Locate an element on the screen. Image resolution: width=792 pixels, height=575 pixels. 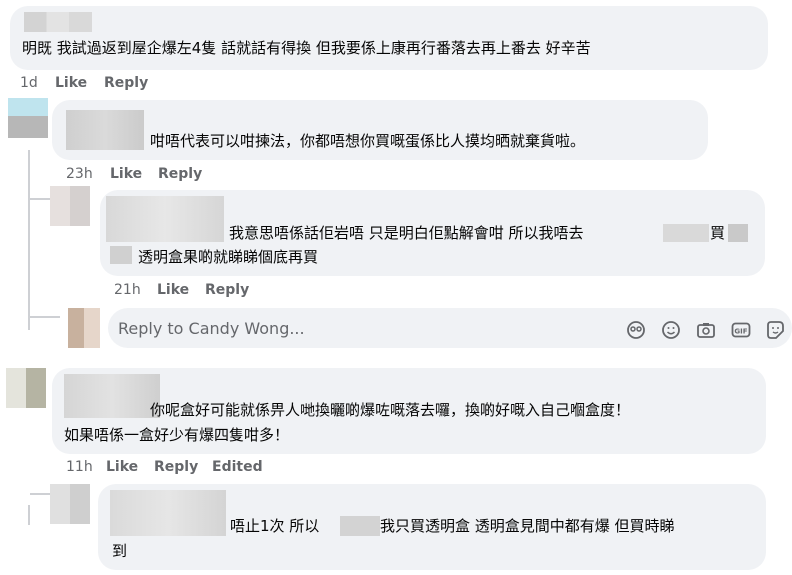
comment-text: 你呢盒好可能就係畀人哋換曬啲爆咗嘅落去囉，換啲好嘅入自己嗰盒度！ is located at coordinates (390, 410).